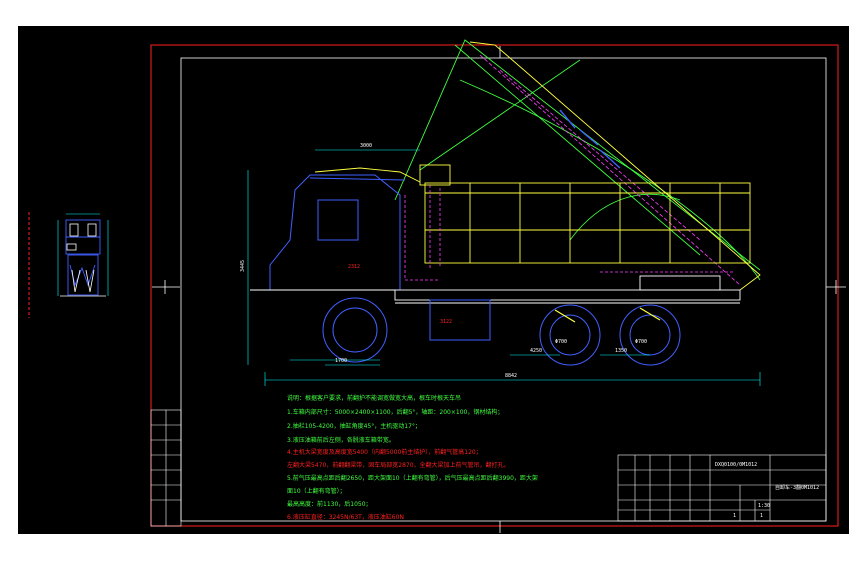  What do you see at coordinates (384, 452) in the screenshot?
I see `note-4: 4.主机大梁宽度及高度宽5400（内翻5000前主结护），前翻气管高120；` at bounding box center [384, 452].